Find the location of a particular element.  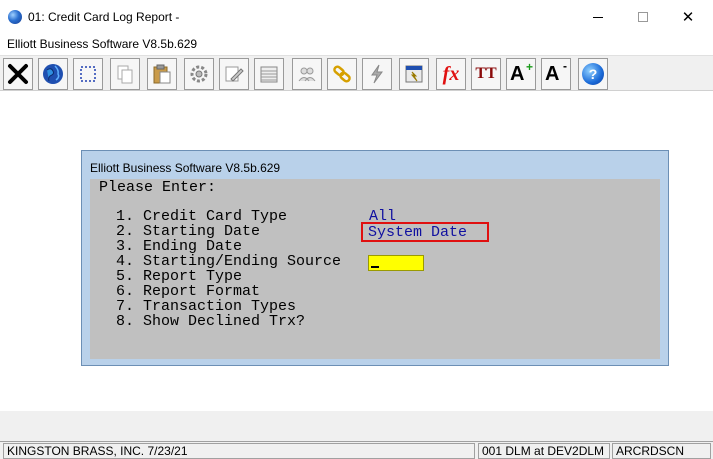

font-increase-icon: A + is located at coordinates (521, 73).